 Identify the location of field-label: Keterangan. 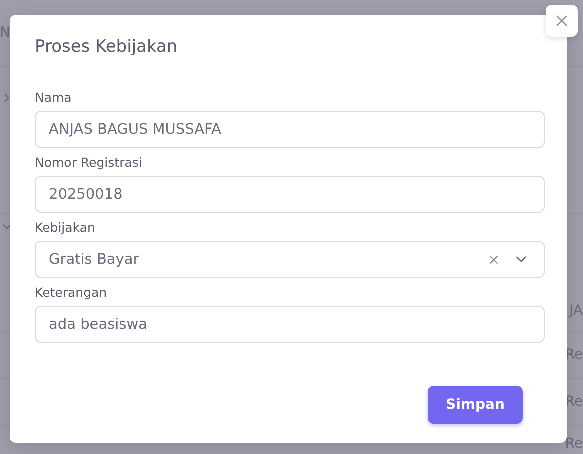
(71, 292).